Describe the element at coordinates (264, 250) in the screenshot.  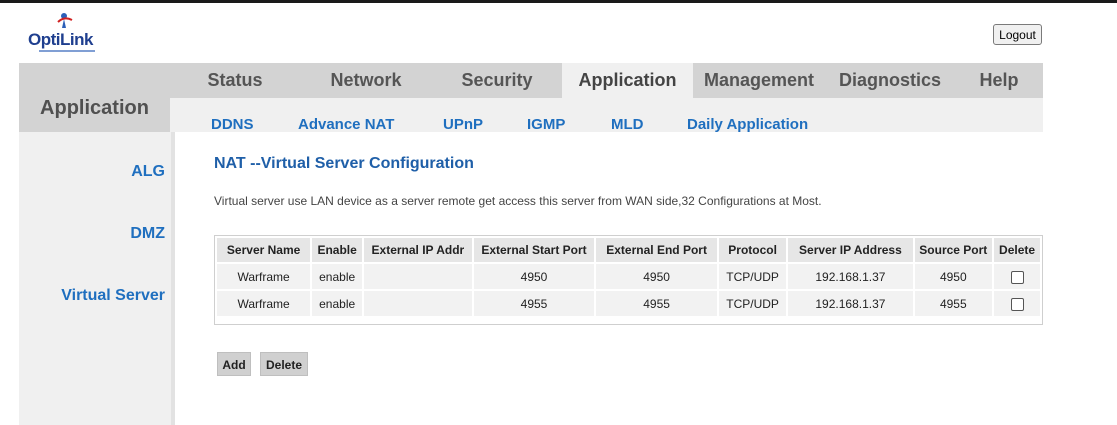
I see `col-server-name: Server Name` at that location.